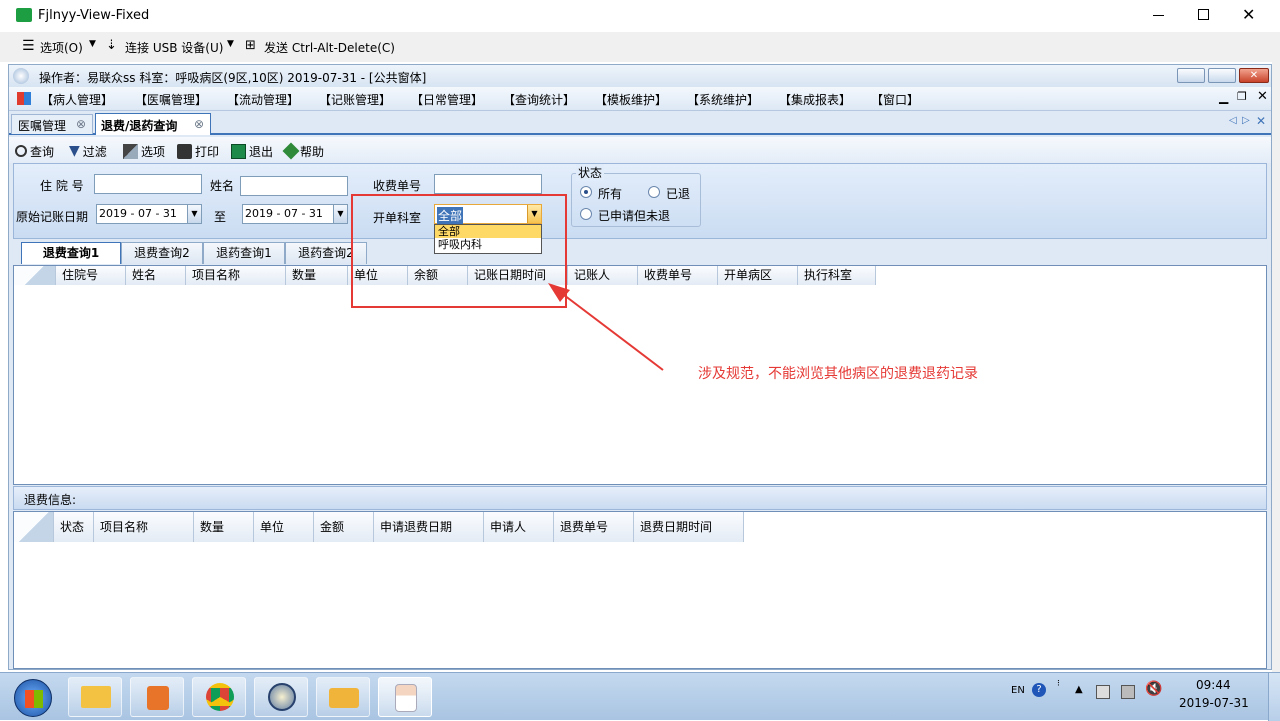  I want to click on status-all-radio, so click(586, 192).